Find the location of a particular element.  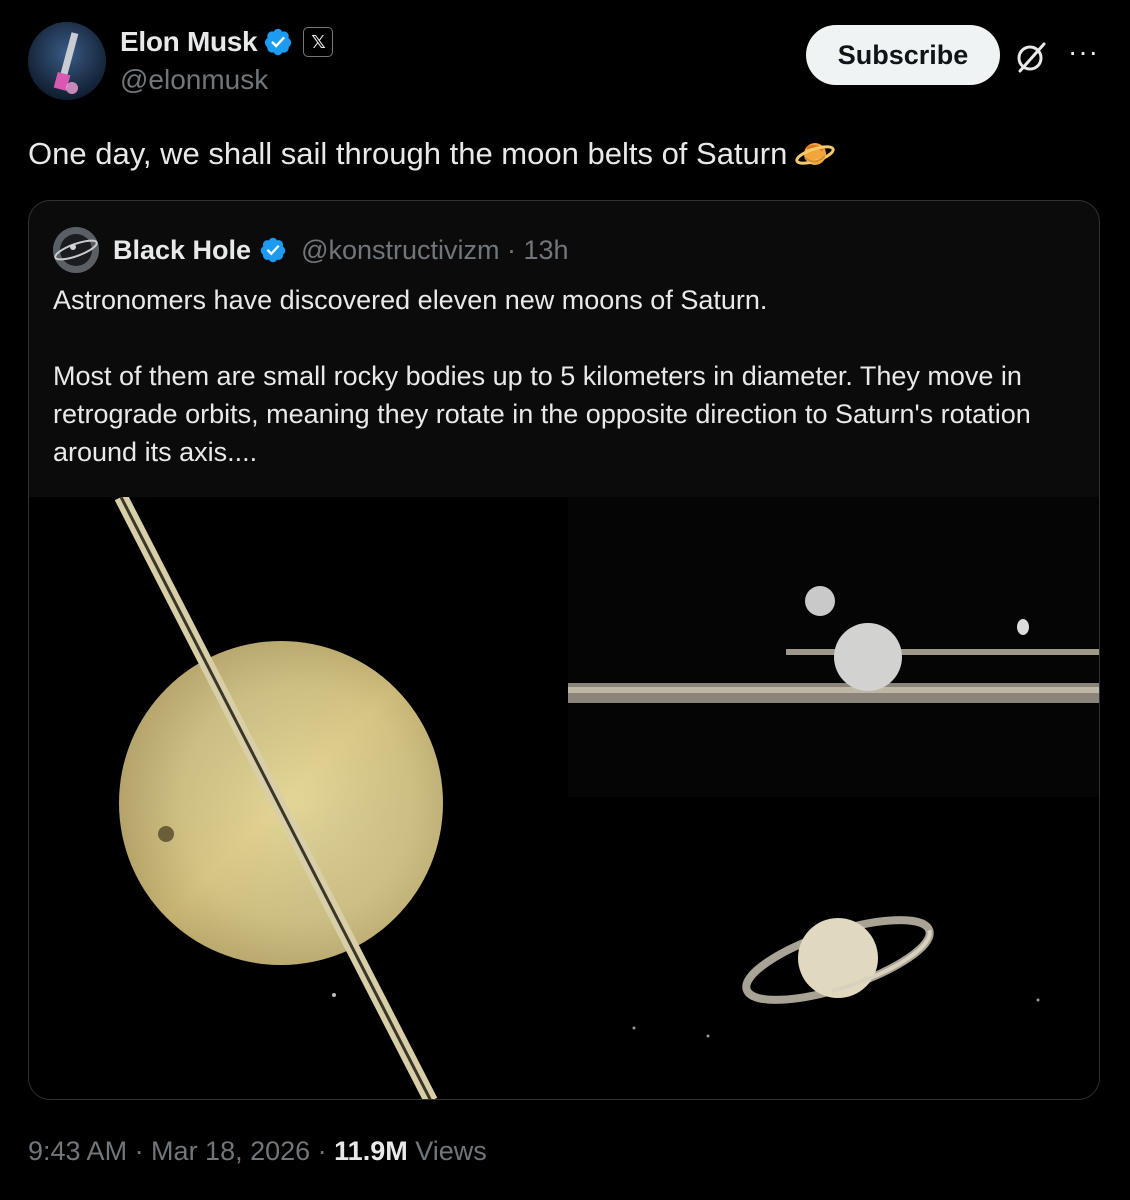

author-avatar is located at coordinates (67, 61).